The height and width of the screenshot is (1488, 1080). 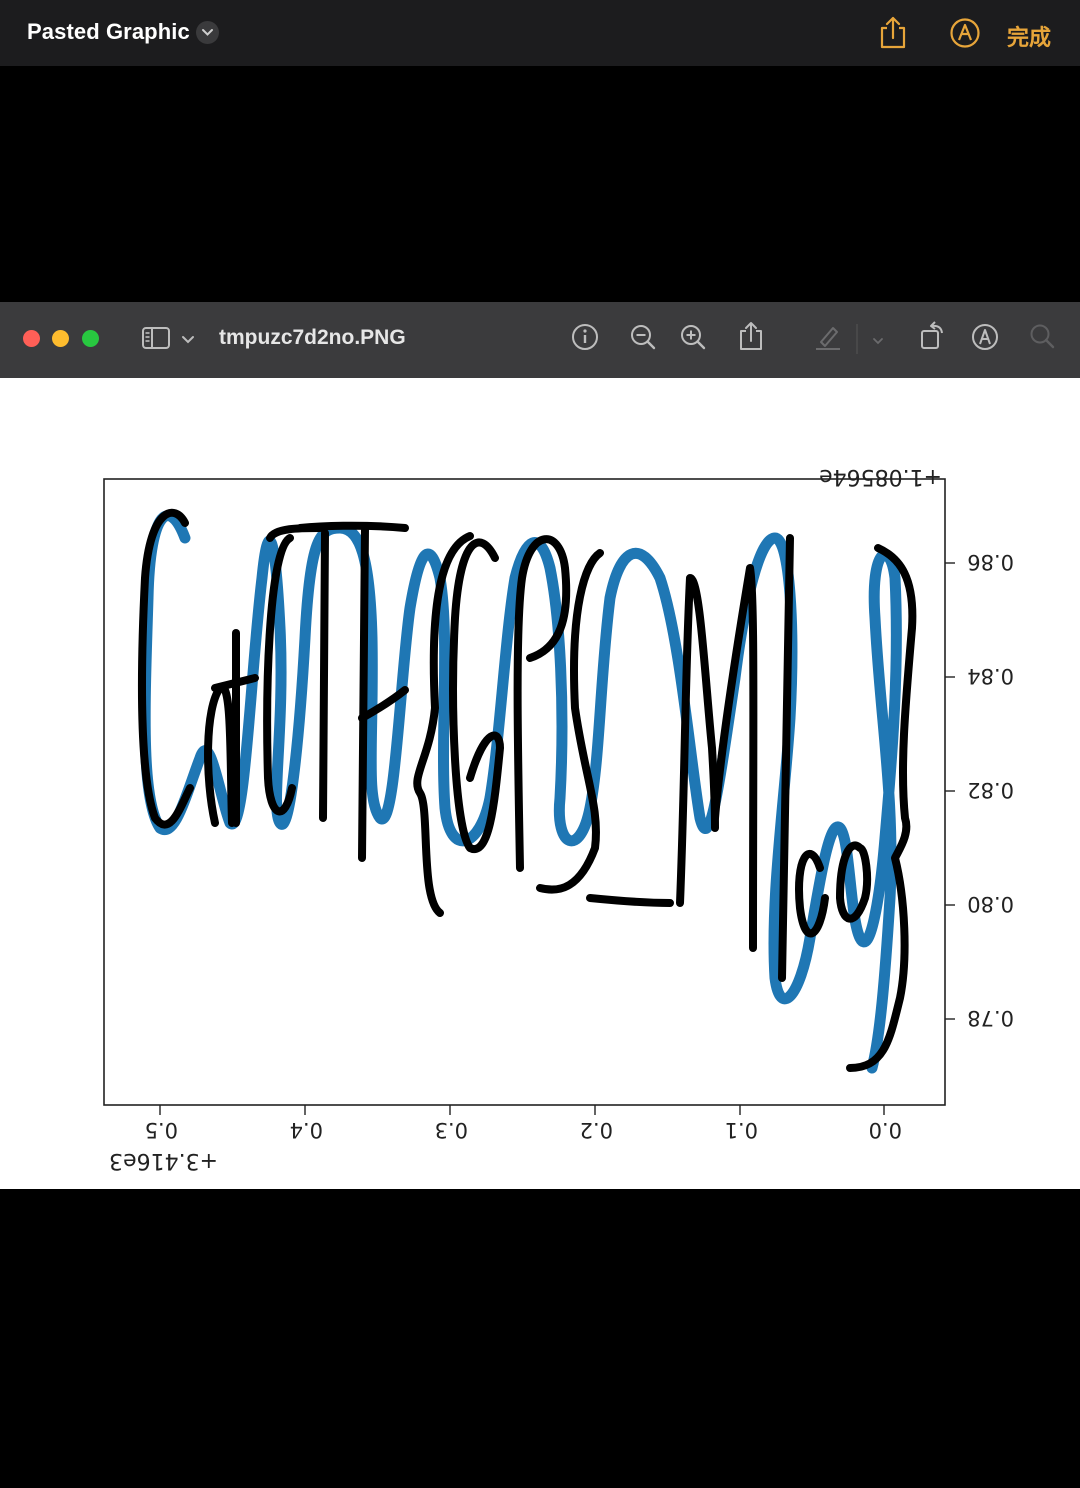 What do you see at coordinates (108, 32) in the screenshot?
I see `document-title: Pasted Graphic` at bounding box center [108, 32].